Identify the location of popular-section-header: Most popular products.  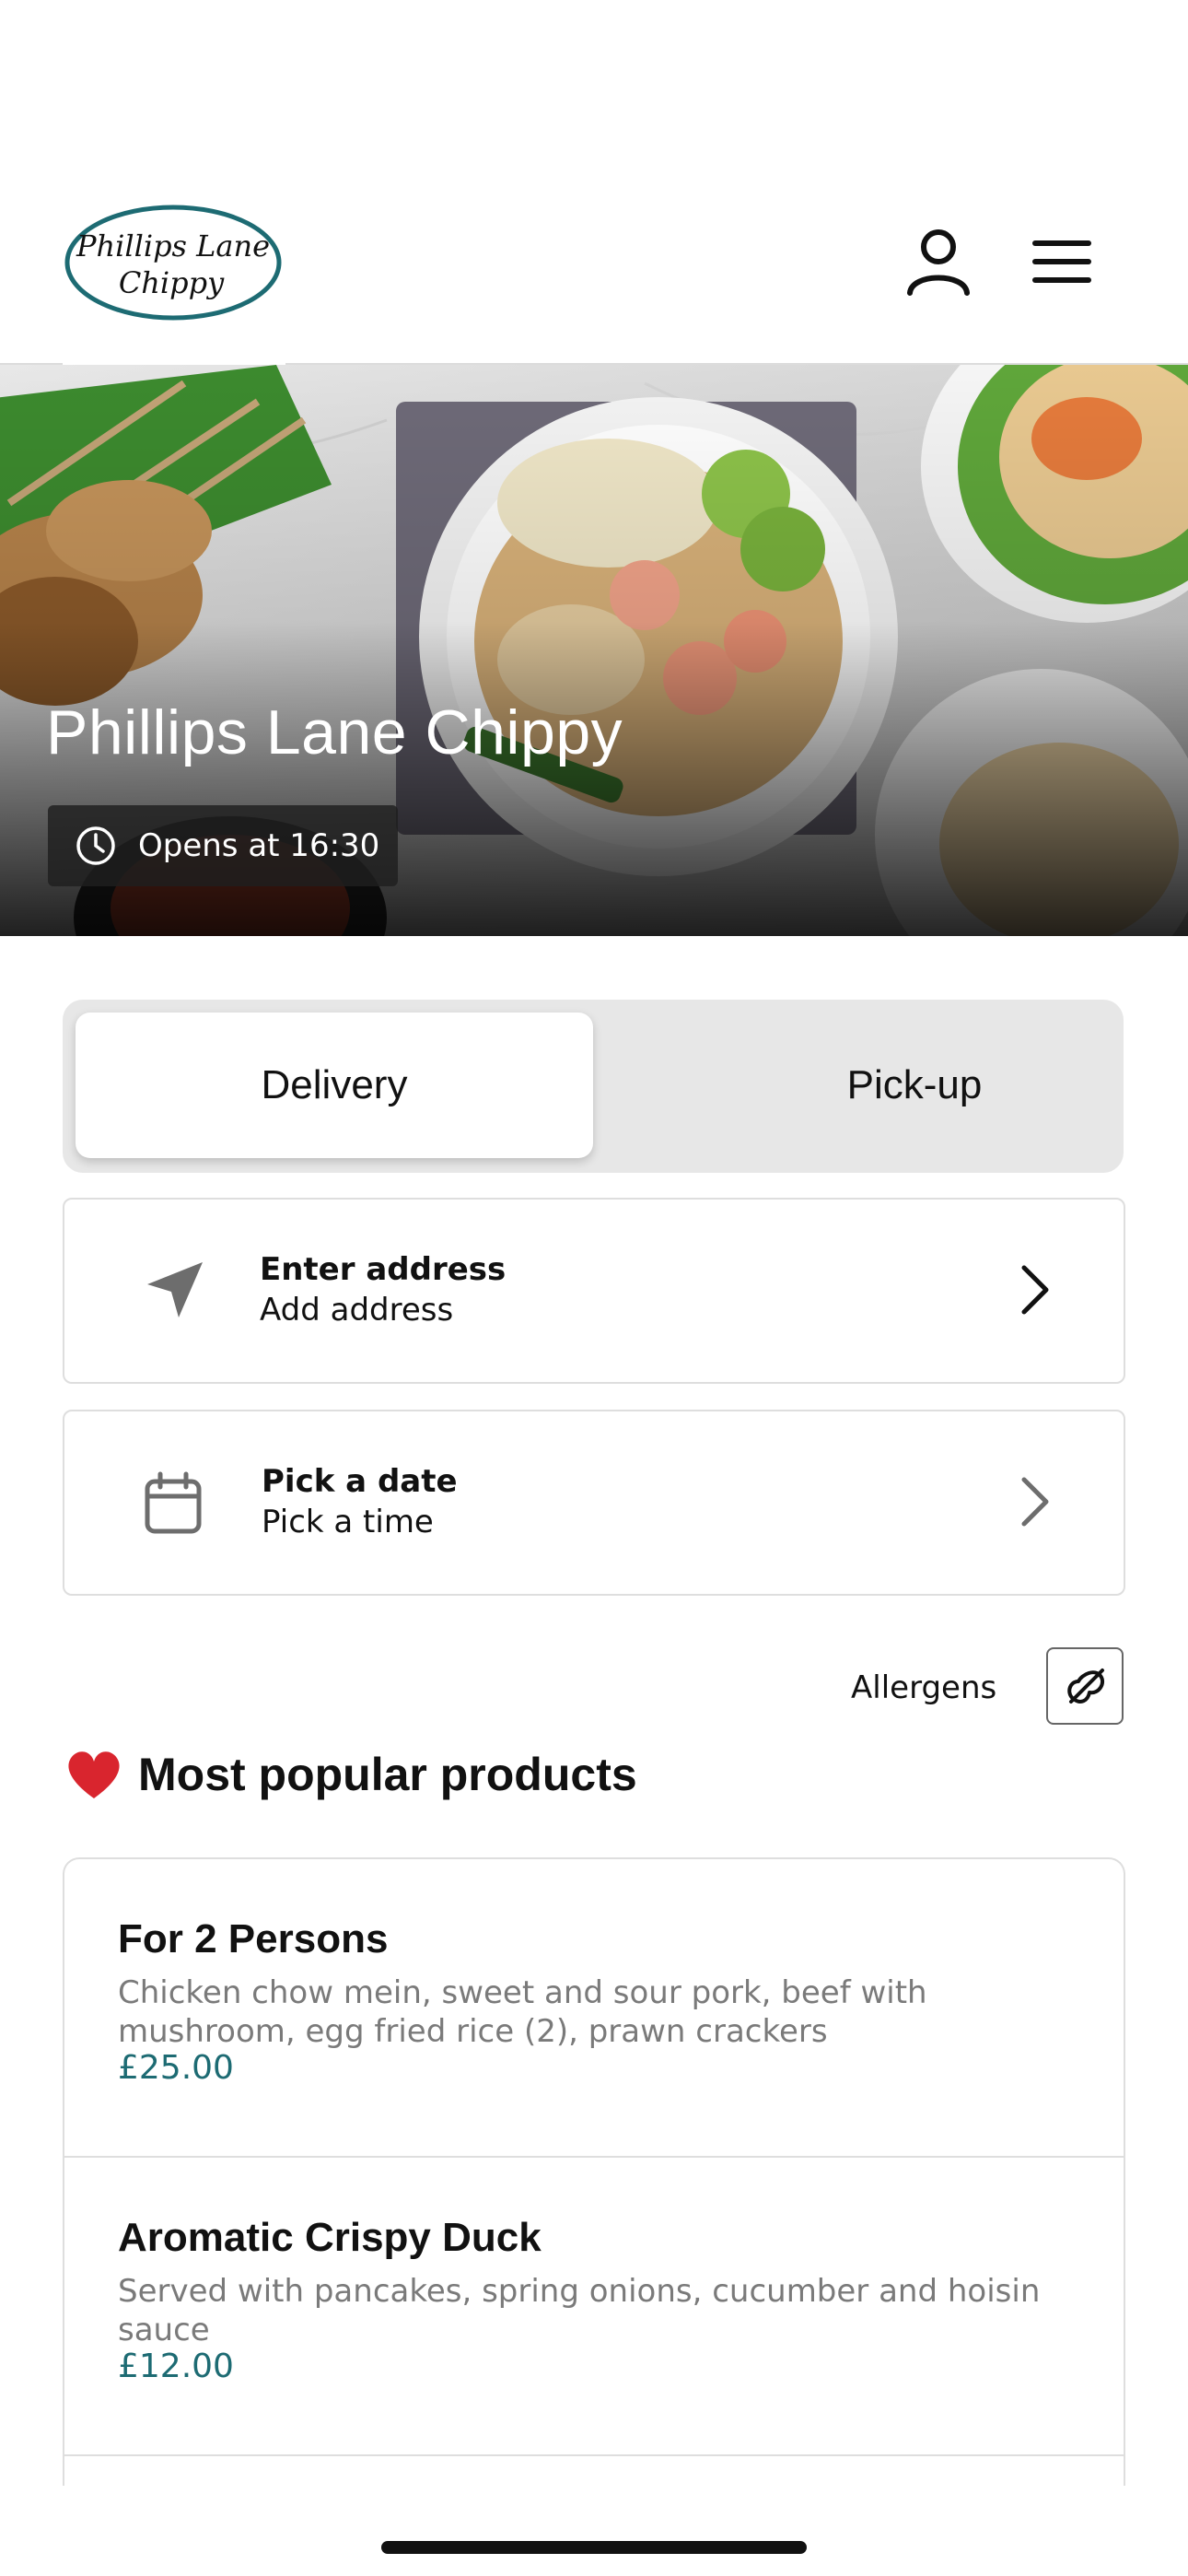
(350, 1774).